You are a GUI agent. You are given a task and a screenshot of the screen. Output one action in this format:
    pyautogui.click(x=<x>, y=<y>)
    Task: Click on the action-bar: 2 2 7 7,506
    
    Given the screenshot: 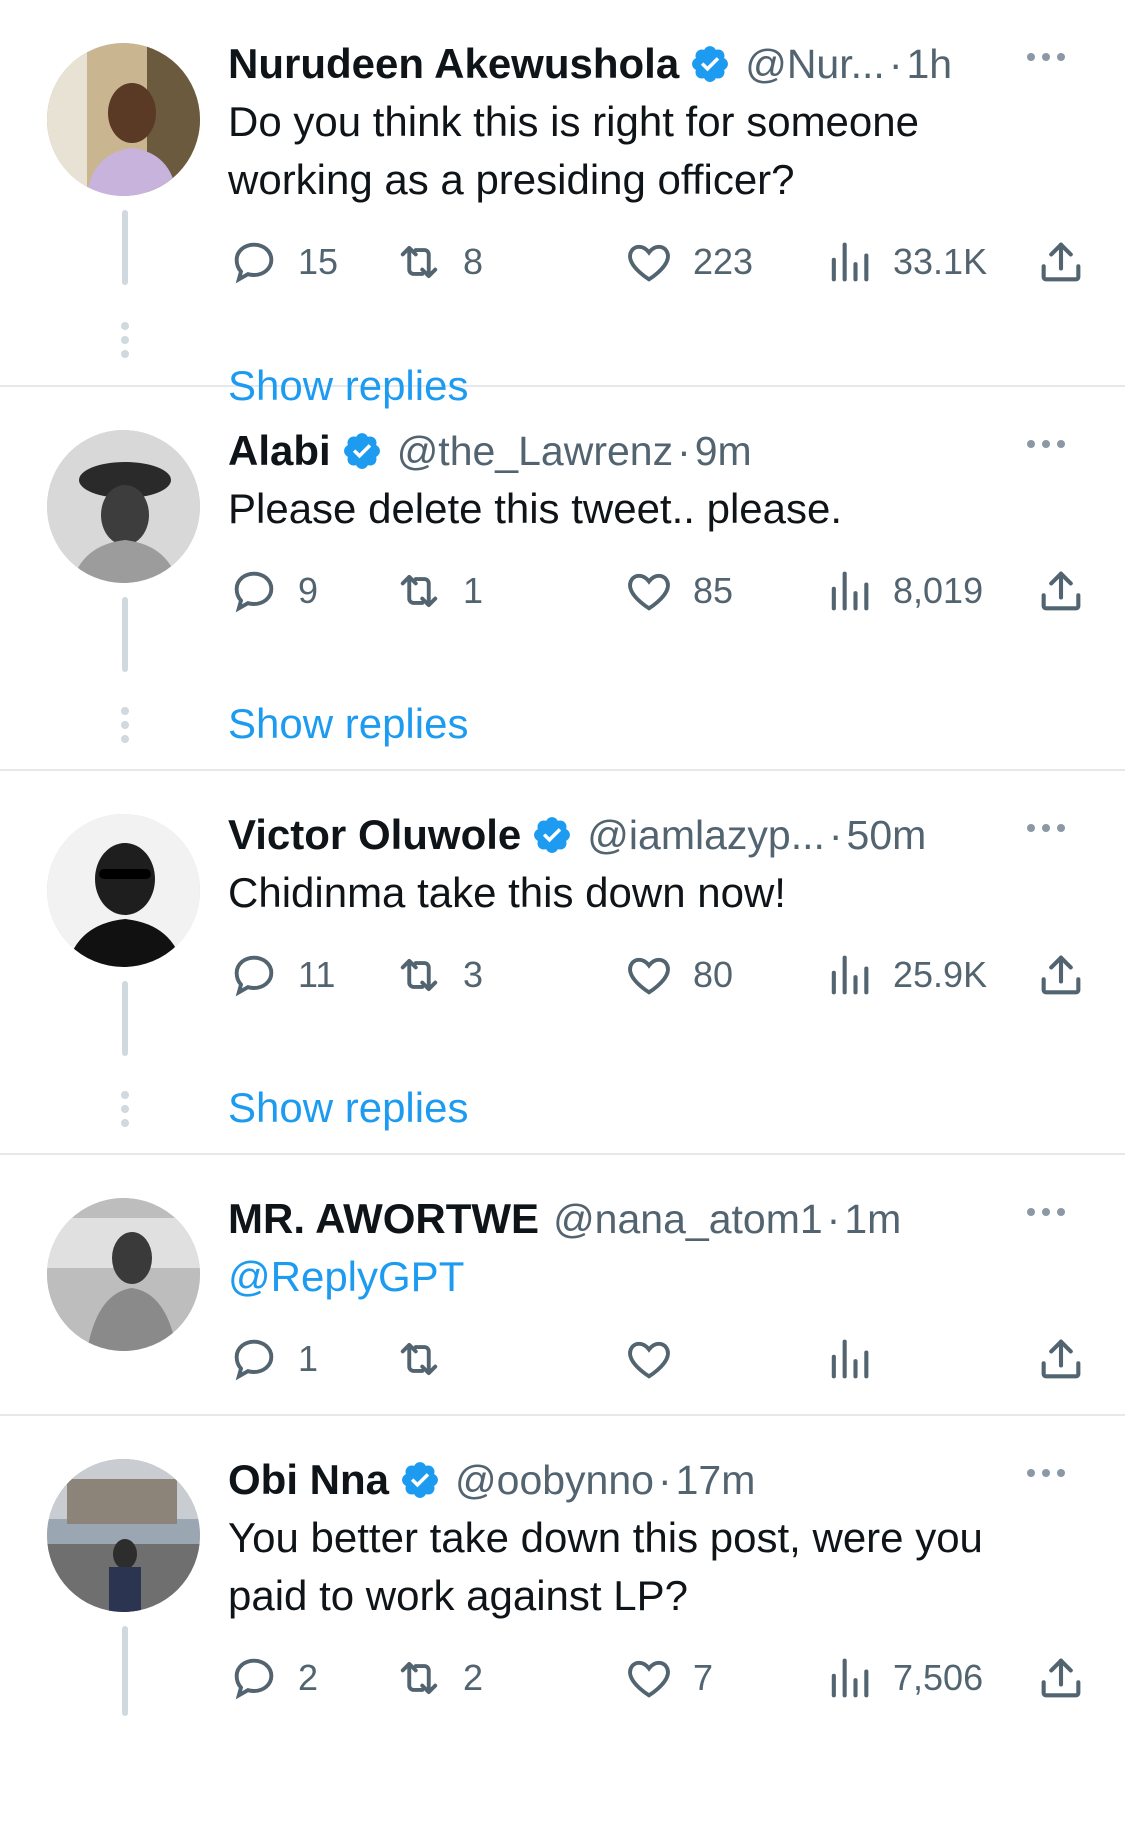 What is the action you would take?
    pyautogui.click(x=656, y=1678)
    